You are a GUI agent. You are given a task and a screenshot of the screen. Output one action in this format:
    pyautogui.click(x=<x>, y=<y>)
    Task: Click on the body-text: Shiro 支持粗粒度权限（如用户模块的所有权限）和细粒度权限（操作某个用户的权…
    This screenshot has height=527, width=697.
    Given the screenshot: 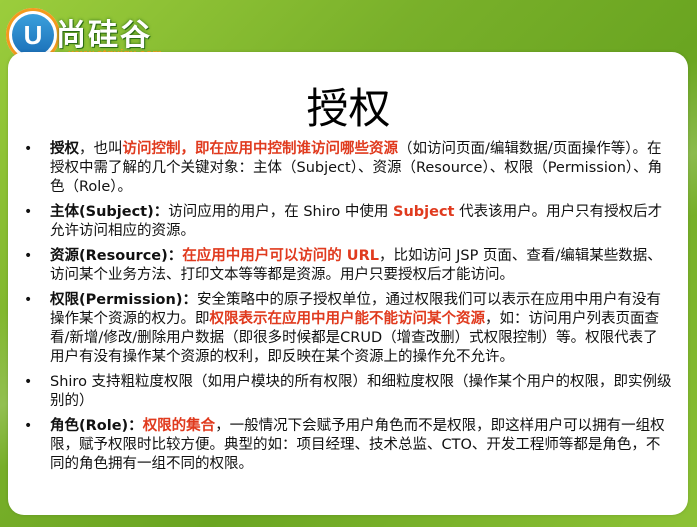 What is the action you would take?
    pyautogui.click(x=361, y=391)
    